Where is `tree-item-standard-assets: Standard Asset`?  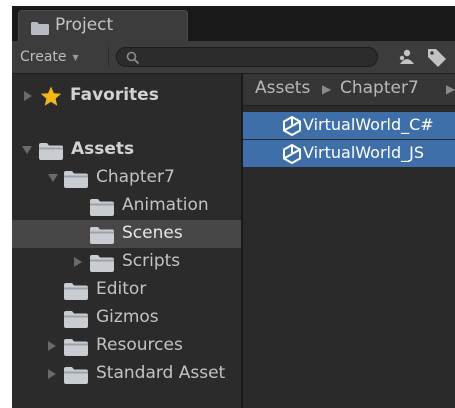
tree-item-standard-assets: Standard Asset is located at coordinates (126, 374).